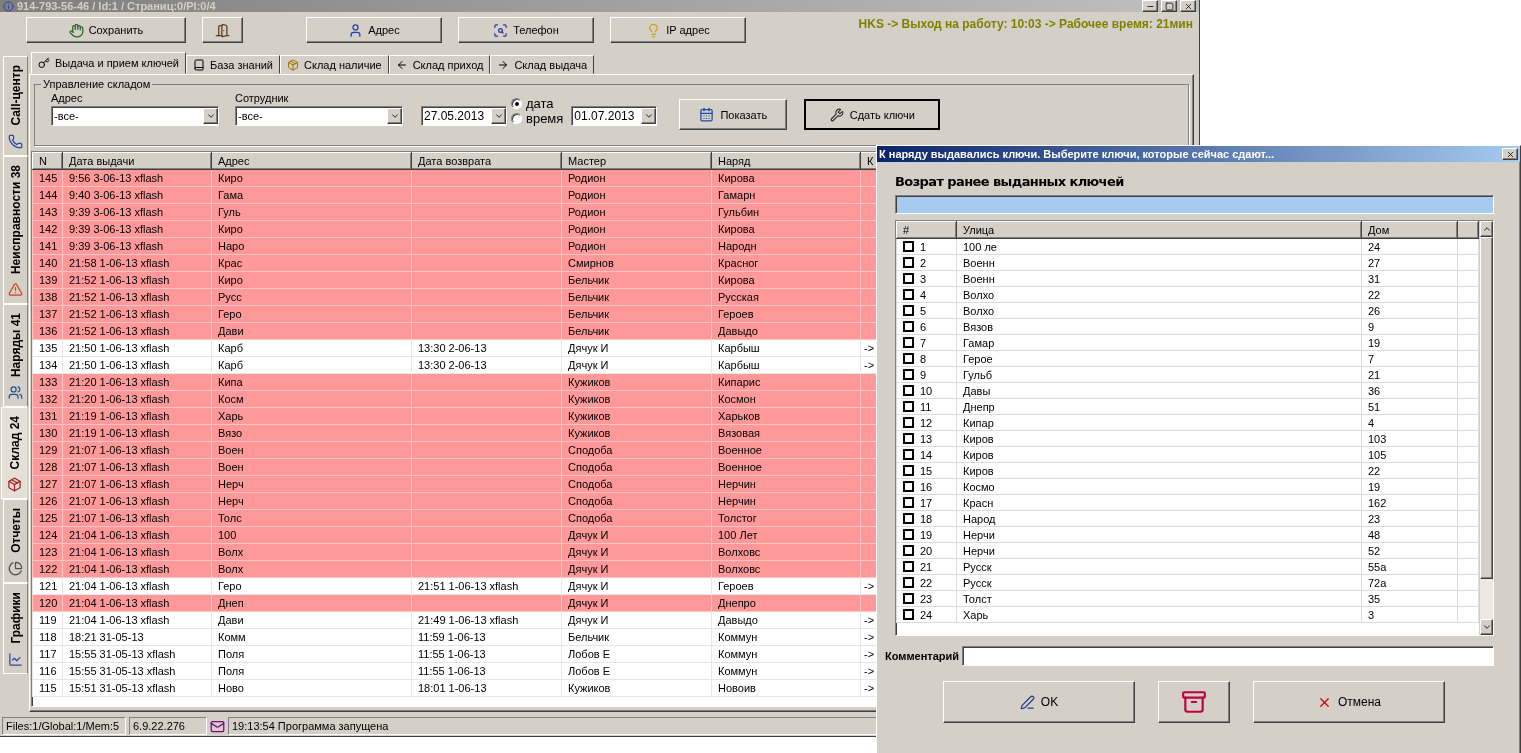 This screenshot has height=753, width=1521. What do you see at coordinates (1150, 6) in the screenshot?
I see `minimize-button` at bounding box center [1150, 6].